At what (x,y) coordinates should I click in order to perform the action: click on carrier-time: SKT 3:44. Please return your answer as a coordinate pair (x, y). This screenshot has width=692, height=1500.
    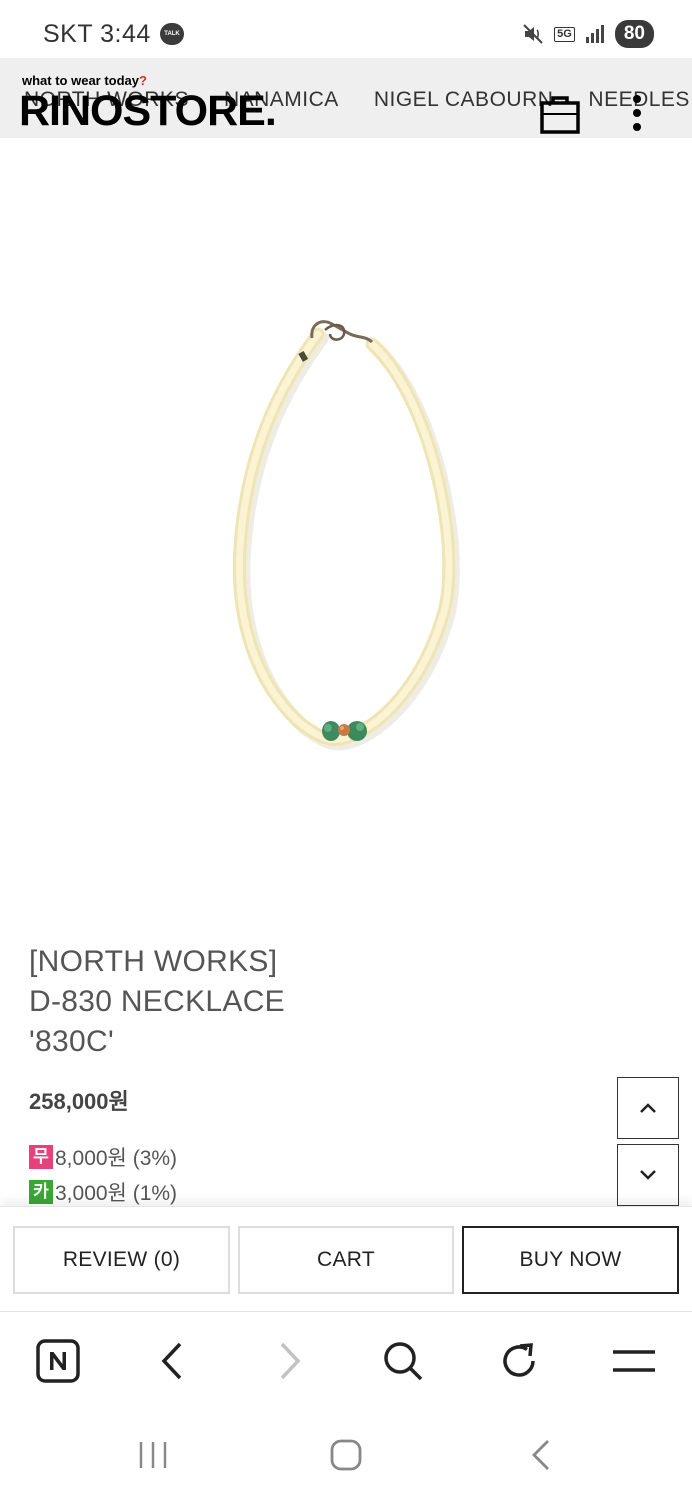
    Looking at the image, I should click on (97, 34).